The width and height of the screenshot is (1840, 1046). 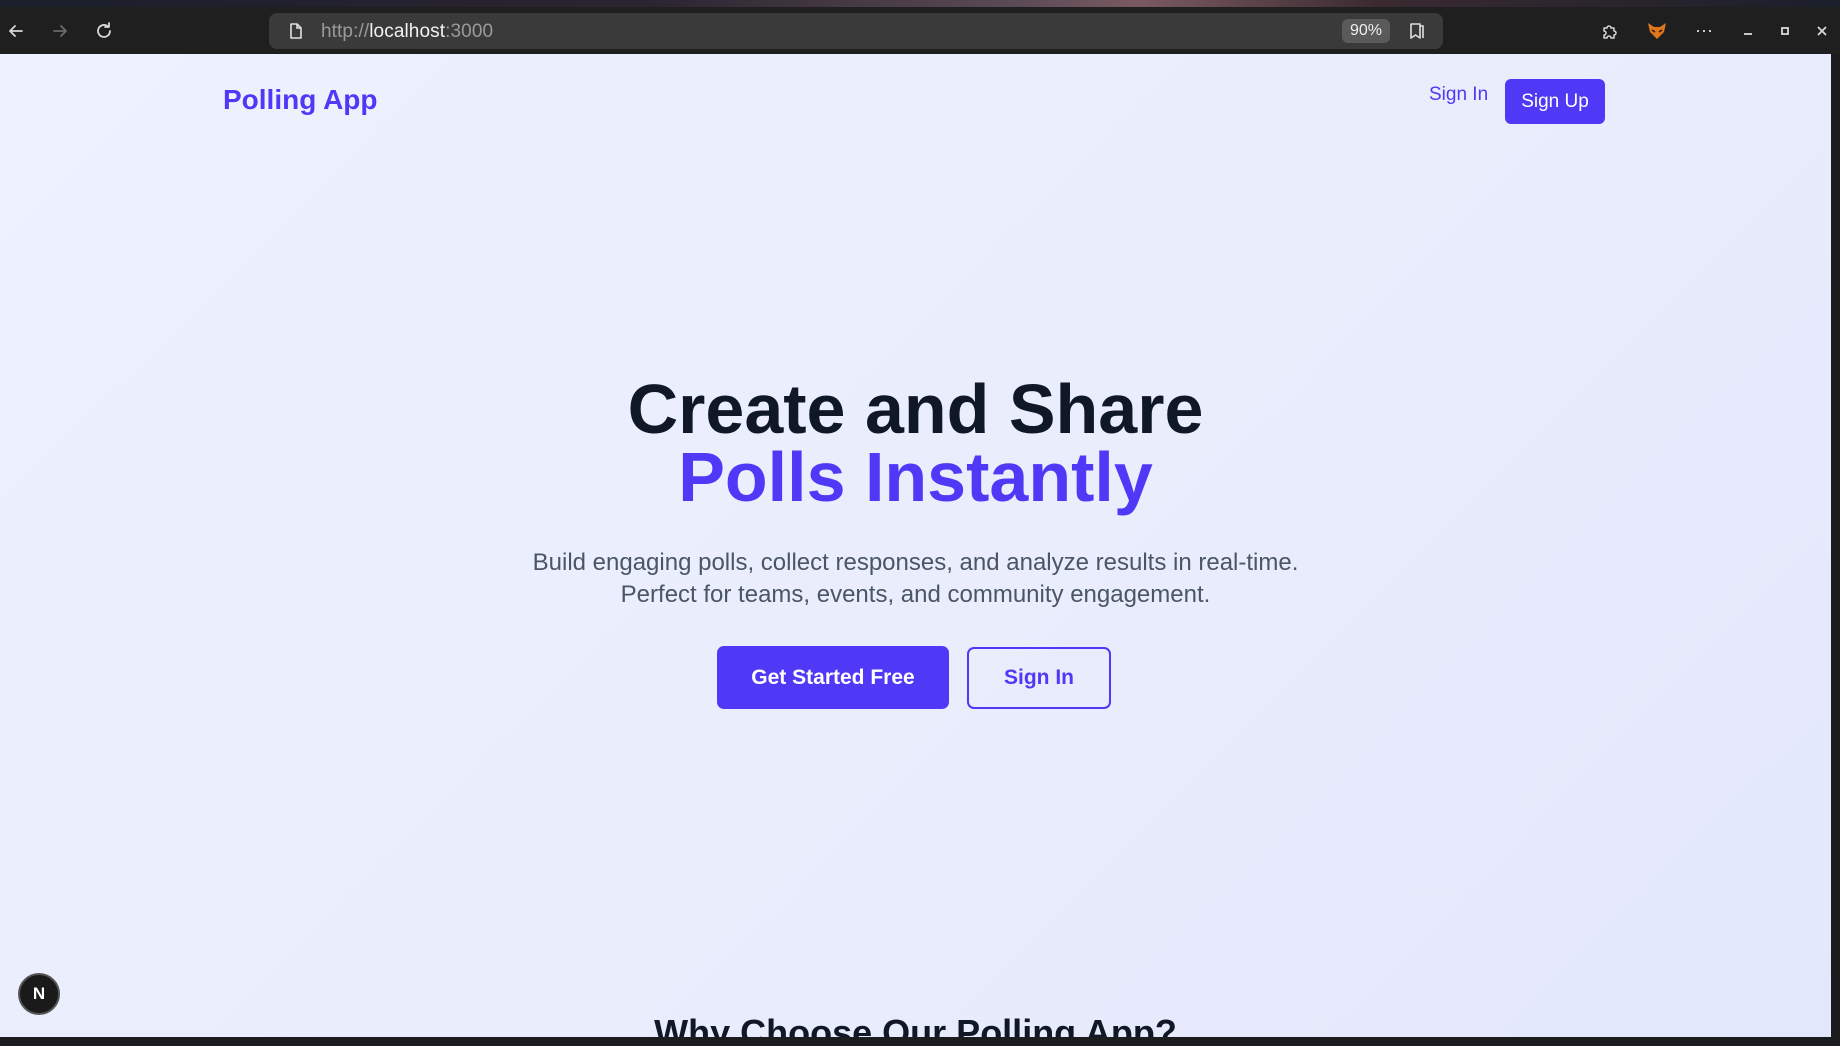 I want to click on hero-title-line-1: Create and Share, so click(x=915, y=409).